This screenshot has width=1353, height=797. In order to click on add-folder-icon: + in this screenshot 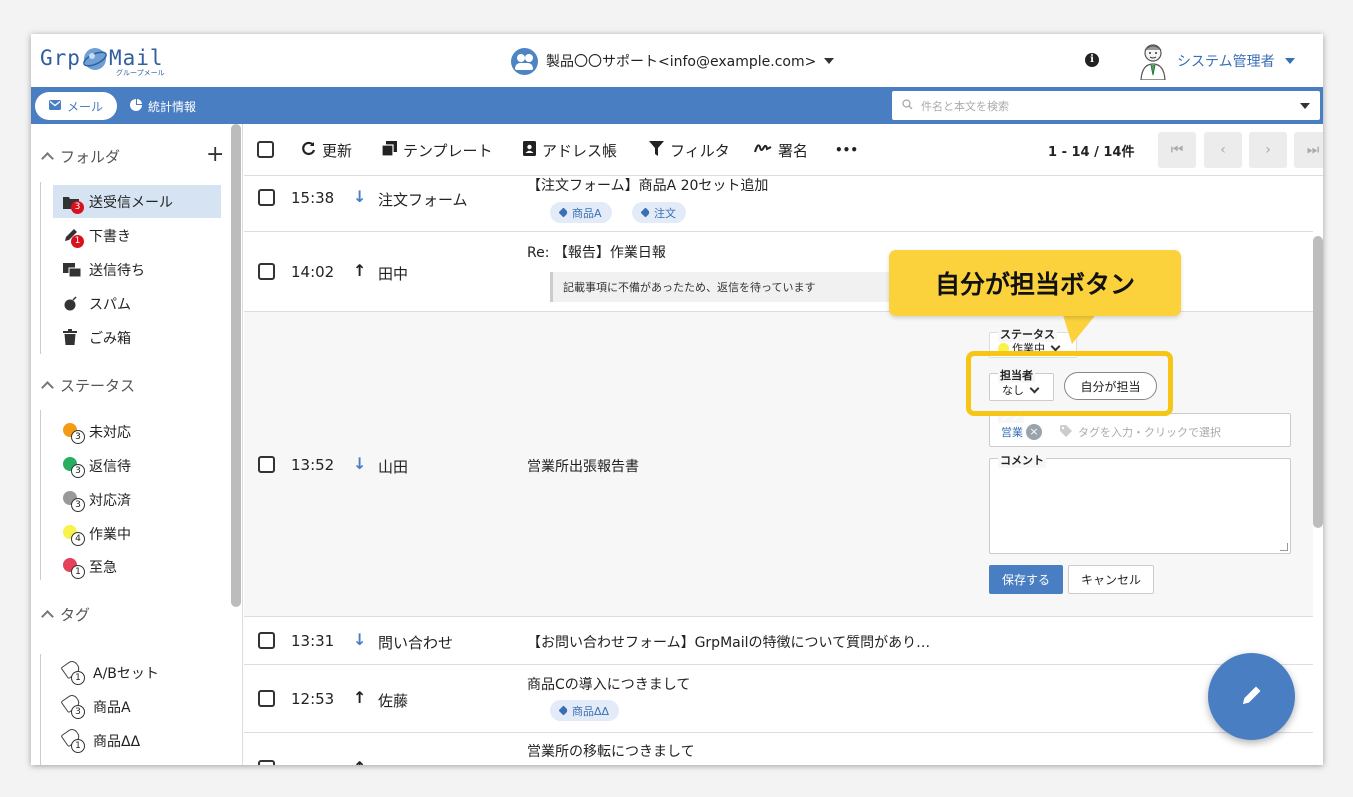, I will do `click(215, 155)`.